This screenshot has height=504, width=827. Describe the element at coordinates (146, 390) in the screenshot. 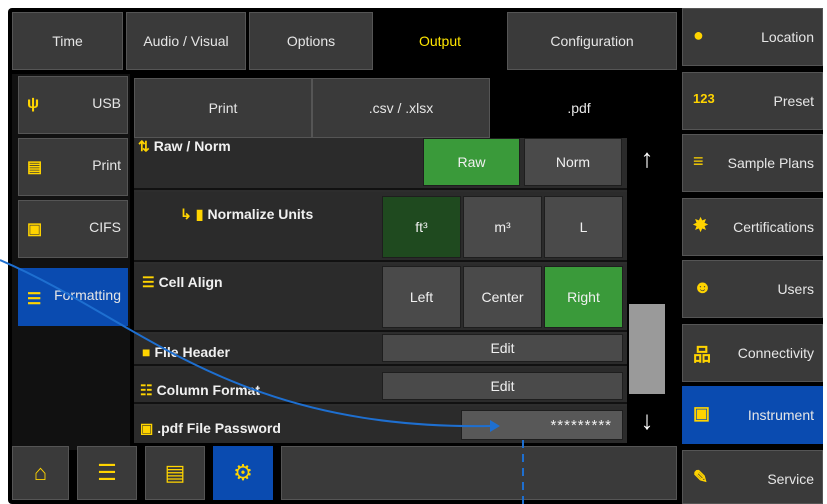

I see `columns-icon: ☷` at that location.